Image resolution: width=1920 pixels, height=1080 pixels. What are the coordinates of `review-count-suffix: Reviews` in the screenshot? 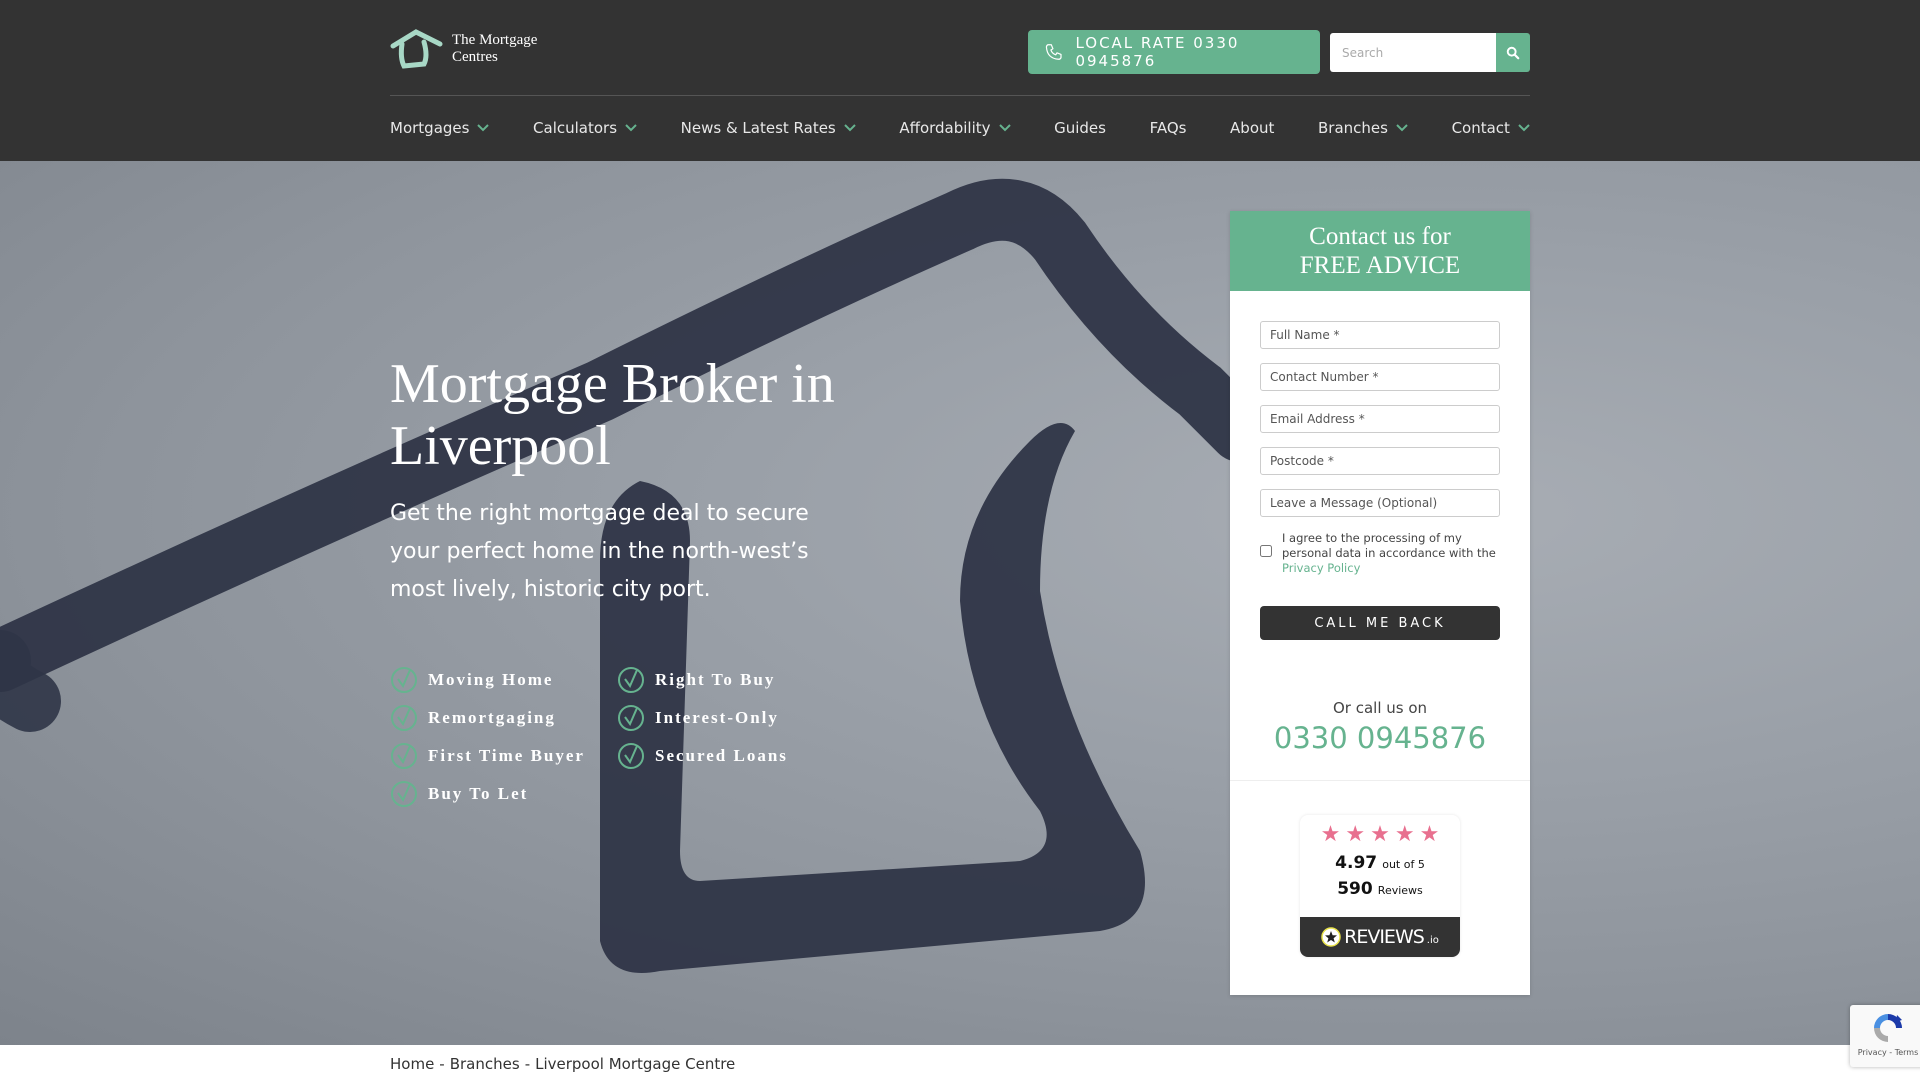 It's located at (1400, 890).